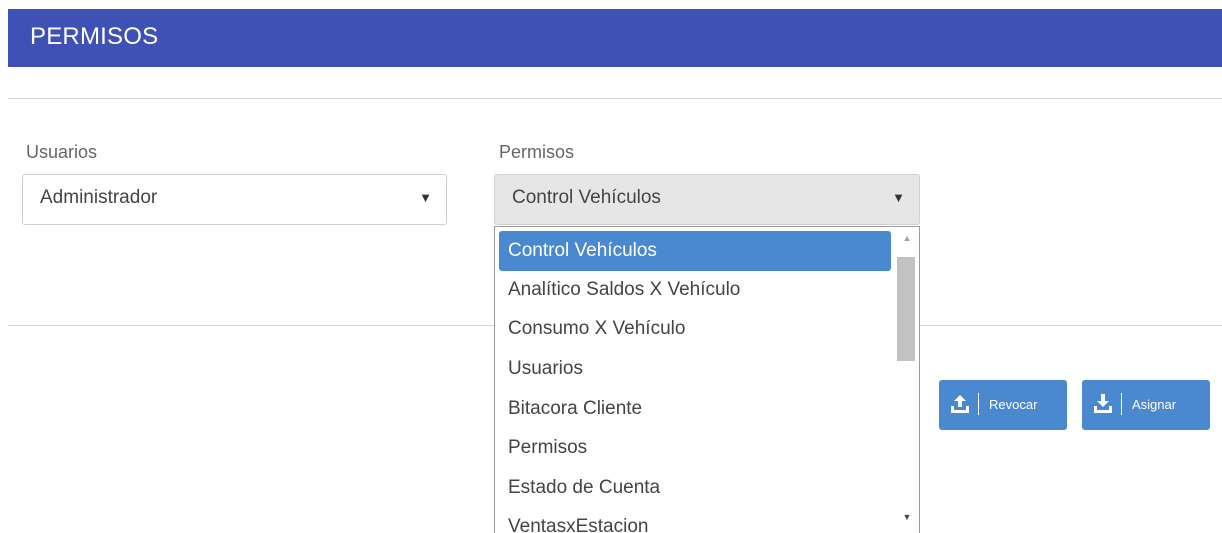  I want to click on revocar-button: Revocar, so click(1003, 405).